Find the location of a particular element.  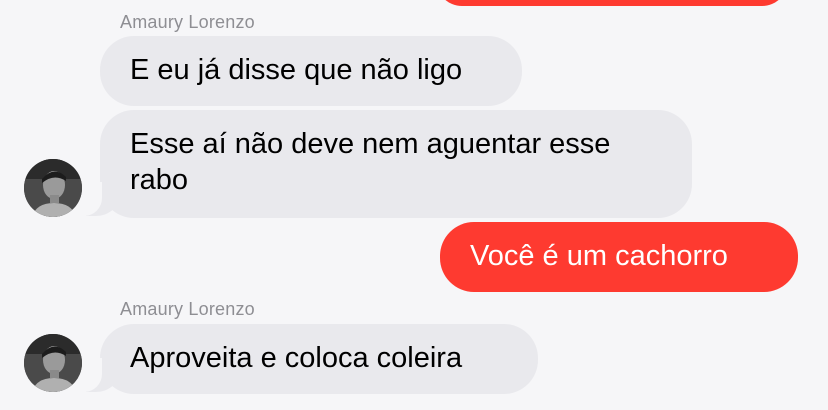

outgoing-message-bubble: Você é um cachorro is located at coordinates (619, 257).